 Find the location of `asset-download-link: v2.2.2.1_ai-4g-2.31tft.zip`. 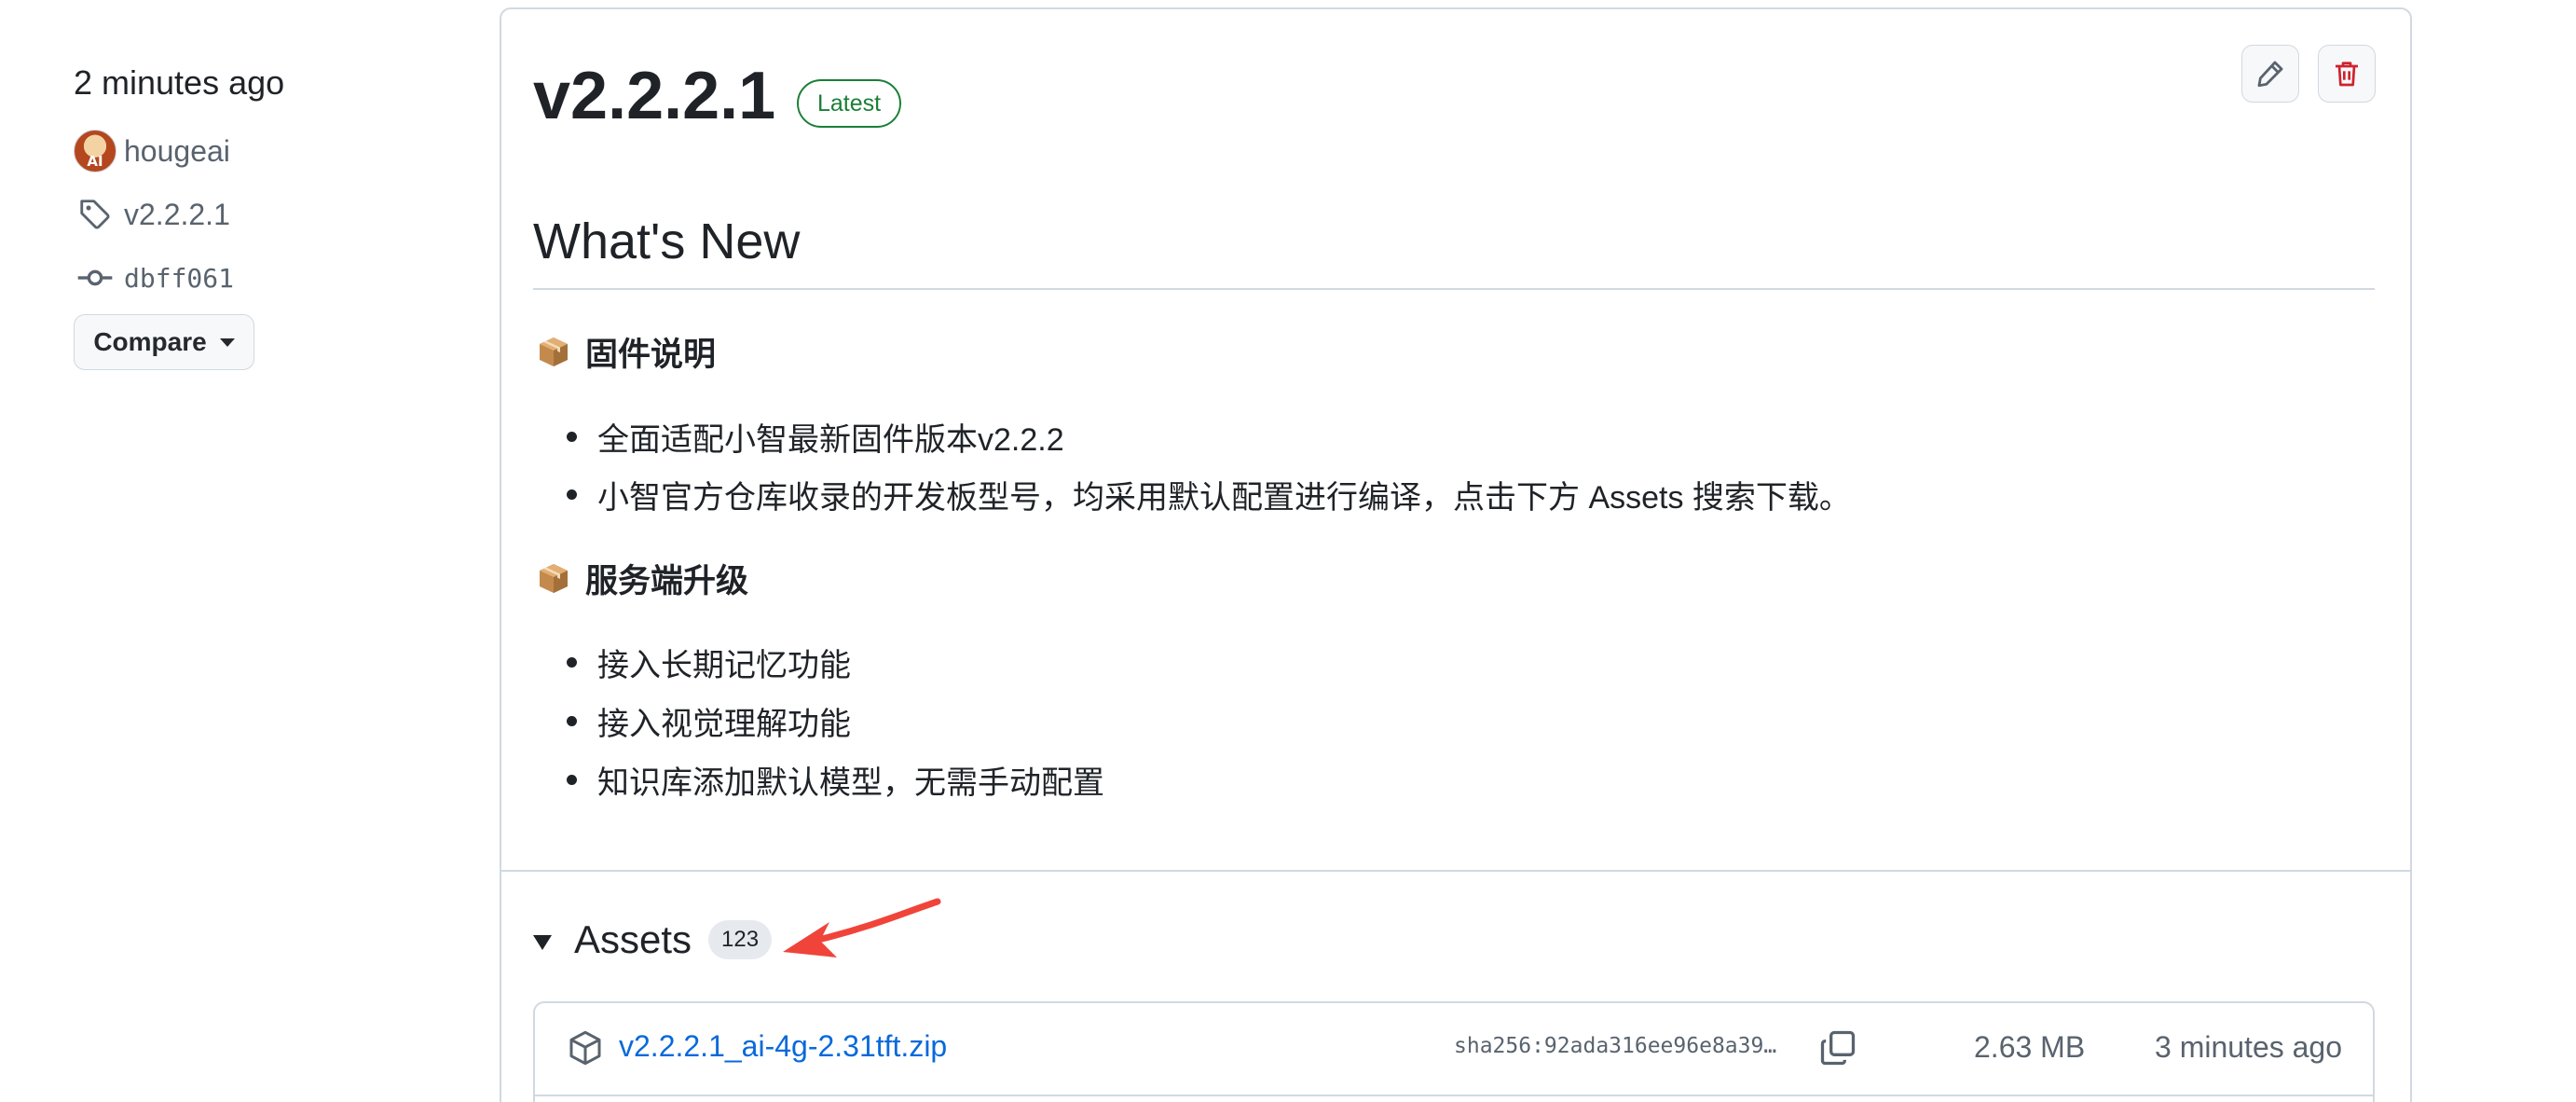

asset-download-link: v2.2.2.1_ai-4g-2.31tft.zip is located at coordinates (783, 1046).